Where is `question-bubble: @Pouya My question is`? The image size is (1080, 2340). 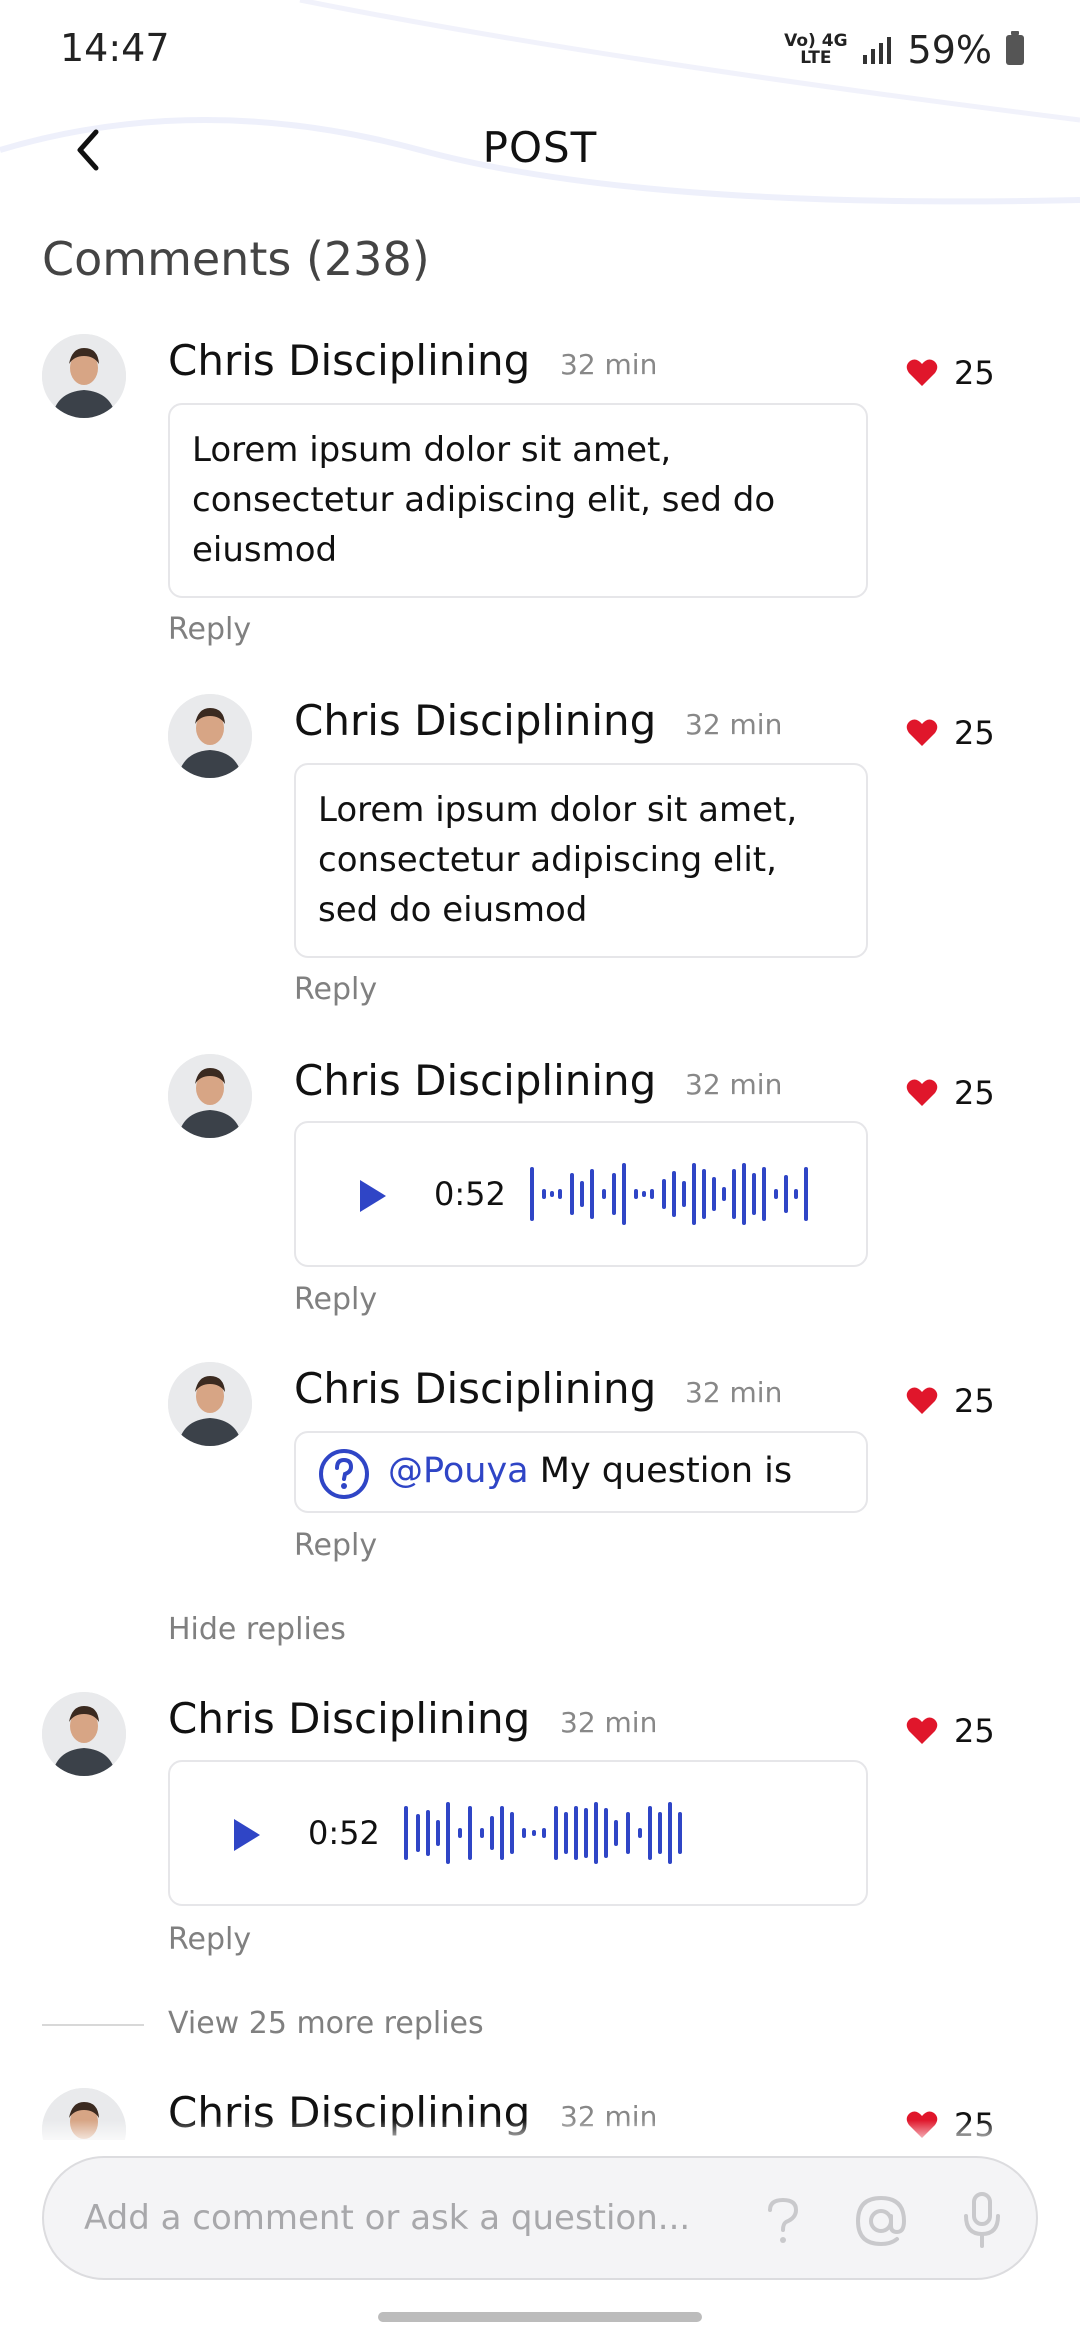 question-bubble: @Pouya My question is is located at coordinates (581, 1472).